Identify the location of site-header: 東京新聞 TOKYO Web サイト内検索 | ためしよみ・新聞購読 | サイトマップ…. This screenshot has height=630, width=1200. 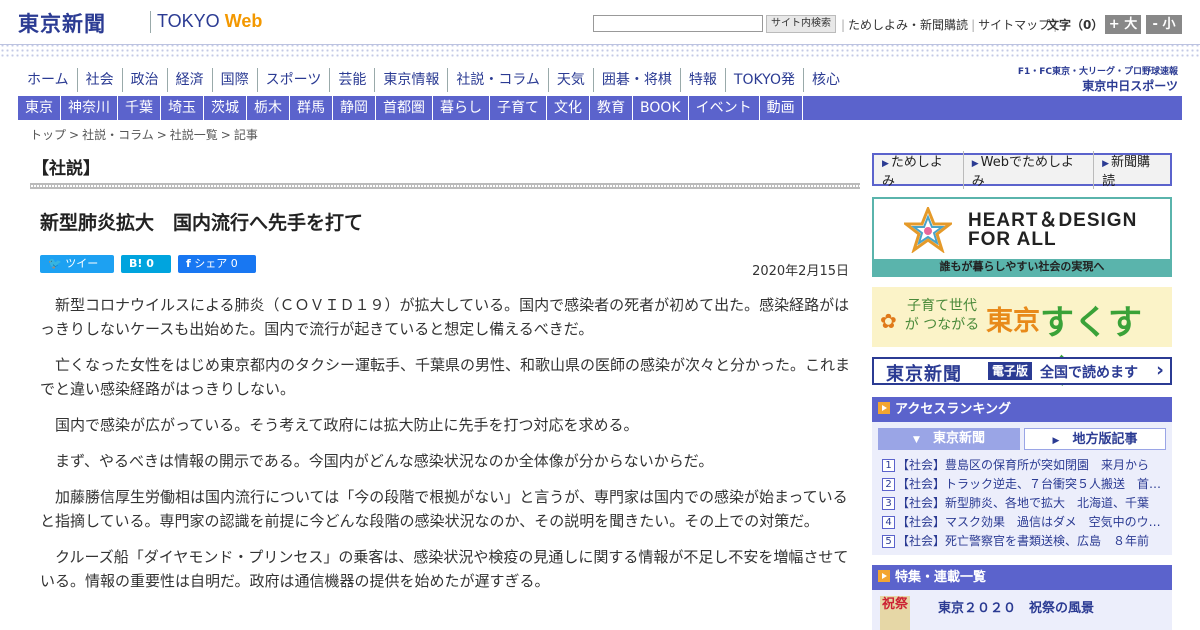
(600, 22).